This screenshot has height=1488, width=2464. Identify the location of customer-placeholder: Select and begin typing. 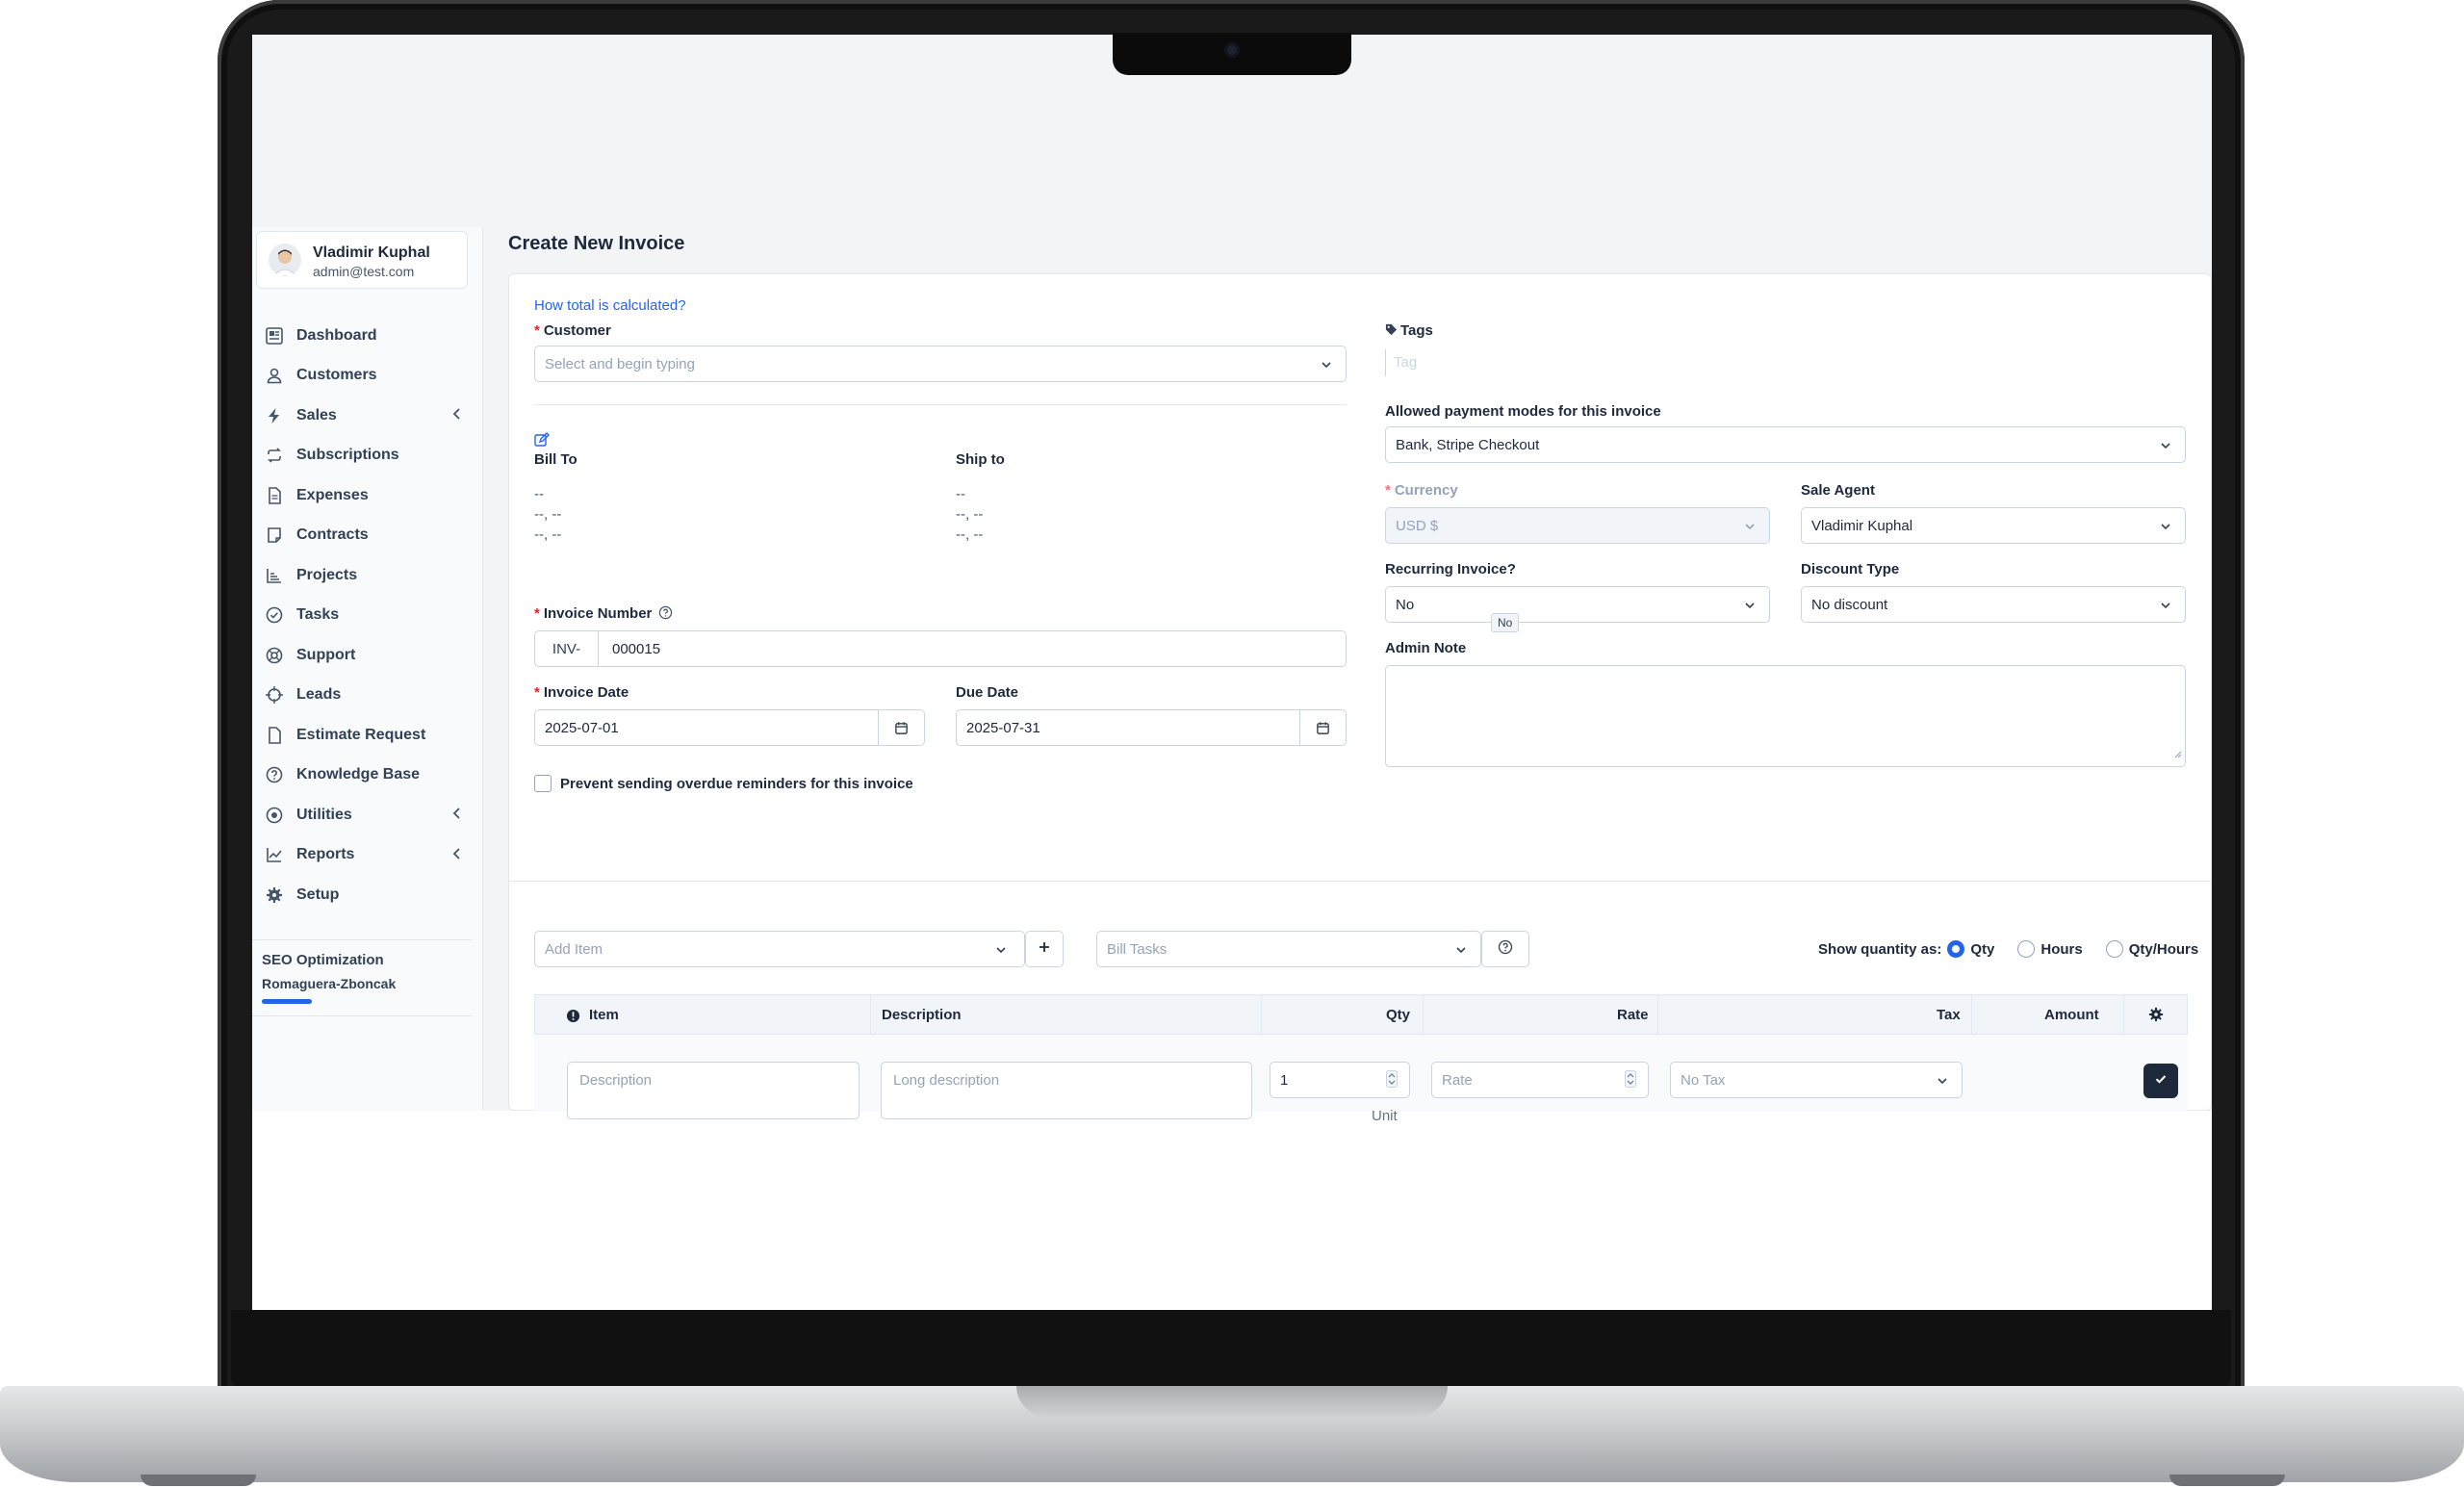
(620, 364).